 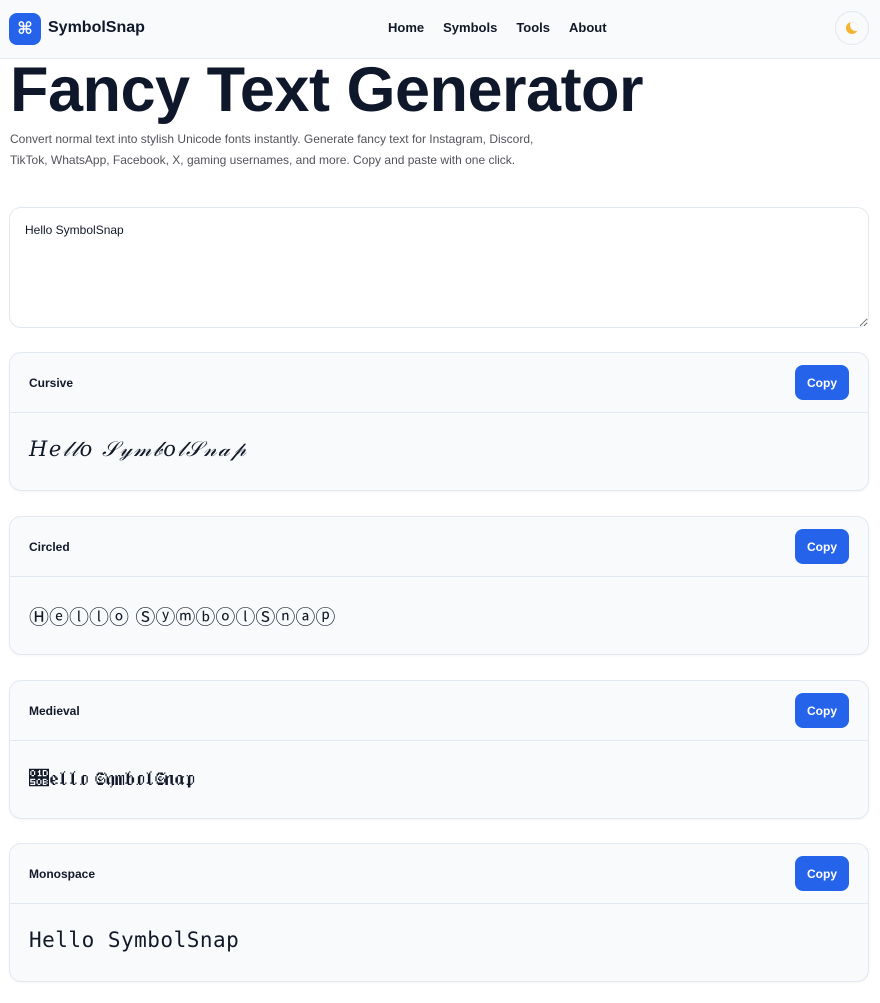 I want to click on style-card-circled: Circled Copy Ⓗⓔⓛⓛⓞ ⓈⓨⓜⓑⓞⓛⓈⓝⓐⓟ, so click(x=439, y=585).